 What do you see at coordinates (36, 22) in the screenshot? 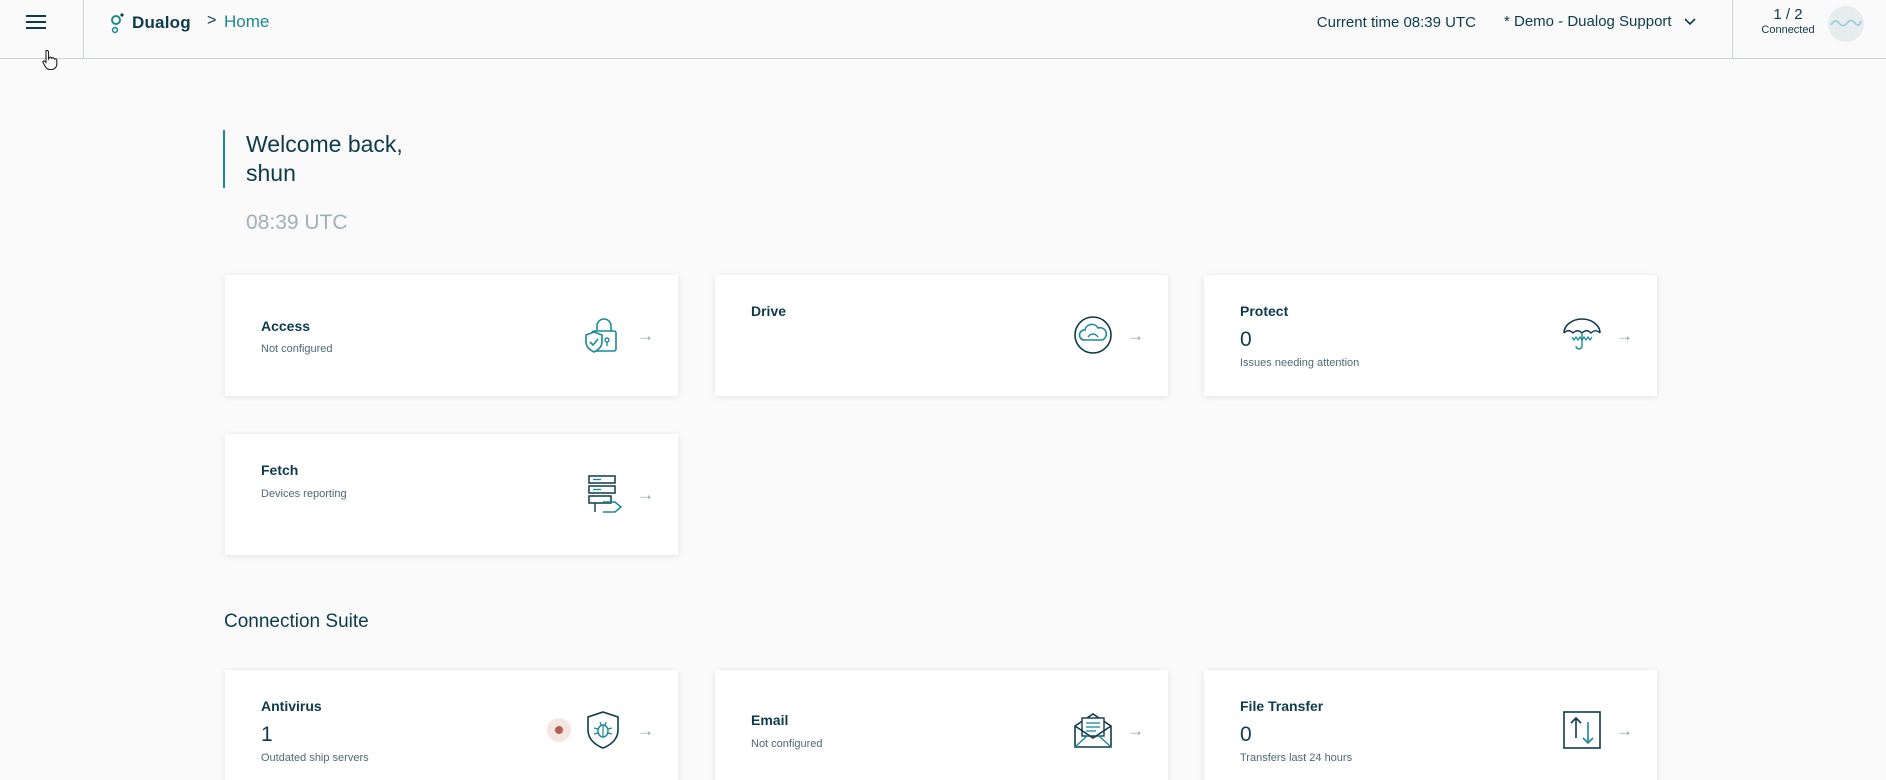
I see `menu-icon` at bounding box center [36, 22].